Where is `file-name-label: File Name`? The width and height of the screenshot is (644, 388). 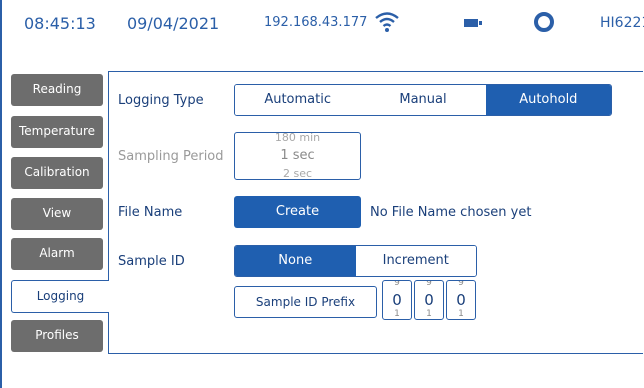 file-name-label: File Name is located at coordinates (150, 212).